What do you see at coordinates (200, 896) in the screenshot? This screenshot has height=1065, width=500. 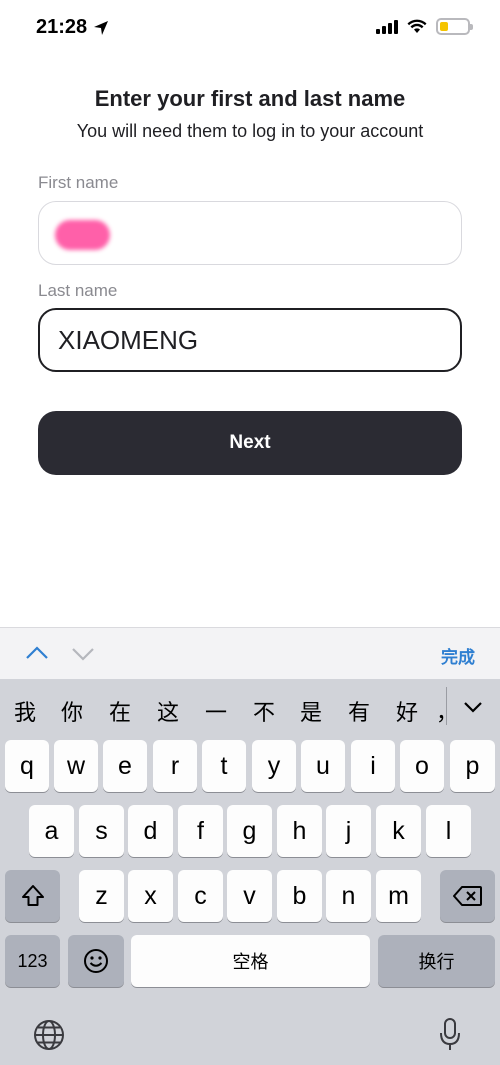 I see `key-c: c` at bounding box center [200, 896].